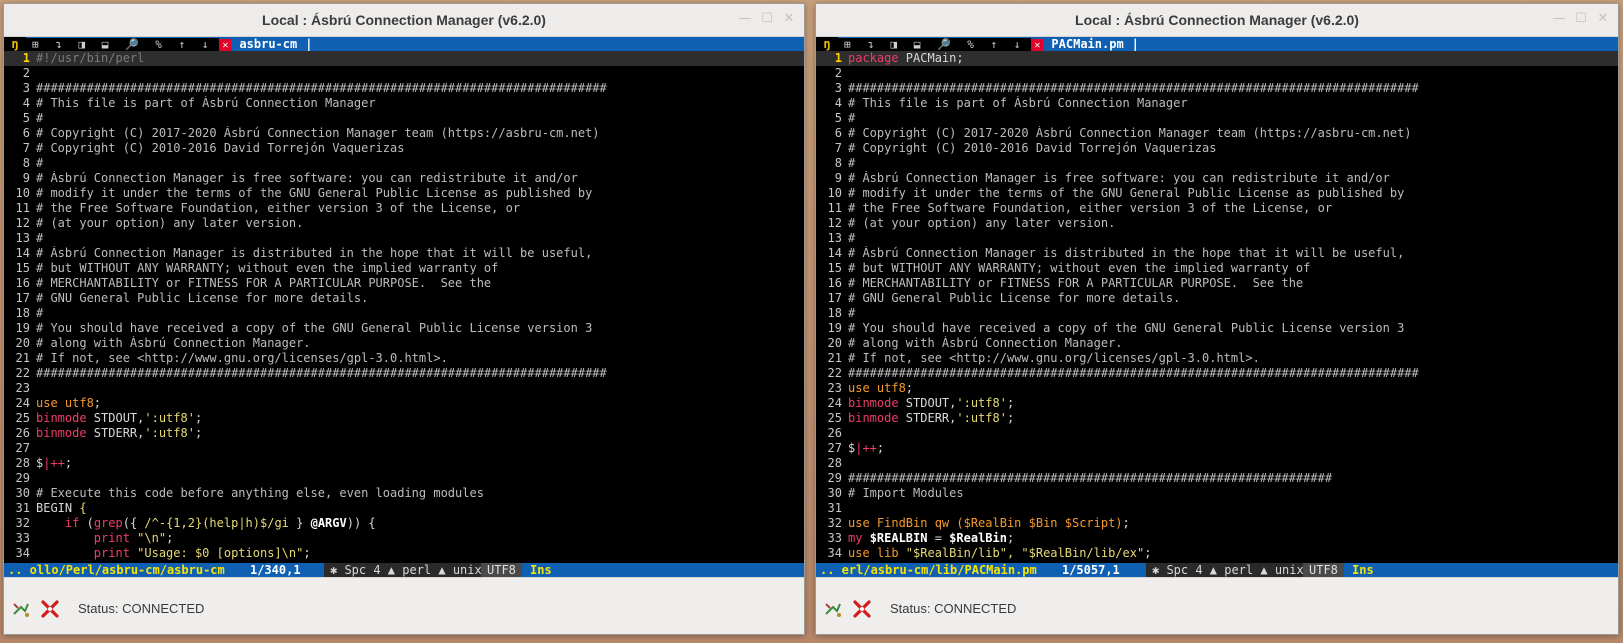 Image resolution: width=1623 pixels, height=643 pixels. Describe the element at coordinates (1217, 403) in the screenshot. I see `code-line: 24 binmode STDOUT,':utf8';` at that location.